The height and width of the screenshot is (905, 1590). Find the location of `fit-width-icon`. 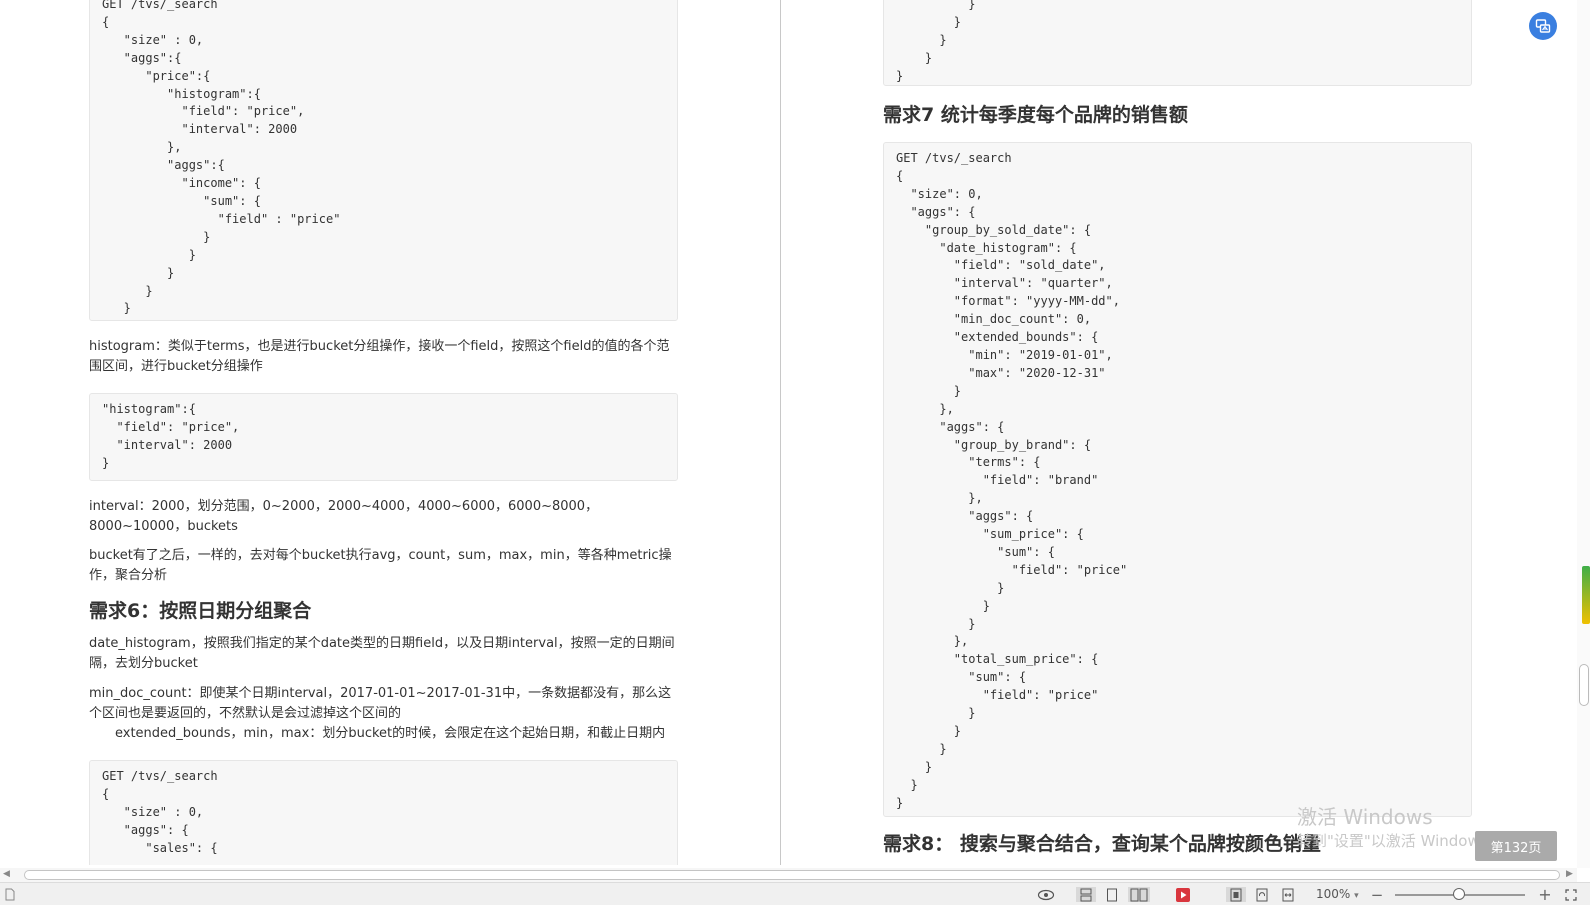

fit-width-icon is located at coordinates (1288, 894).